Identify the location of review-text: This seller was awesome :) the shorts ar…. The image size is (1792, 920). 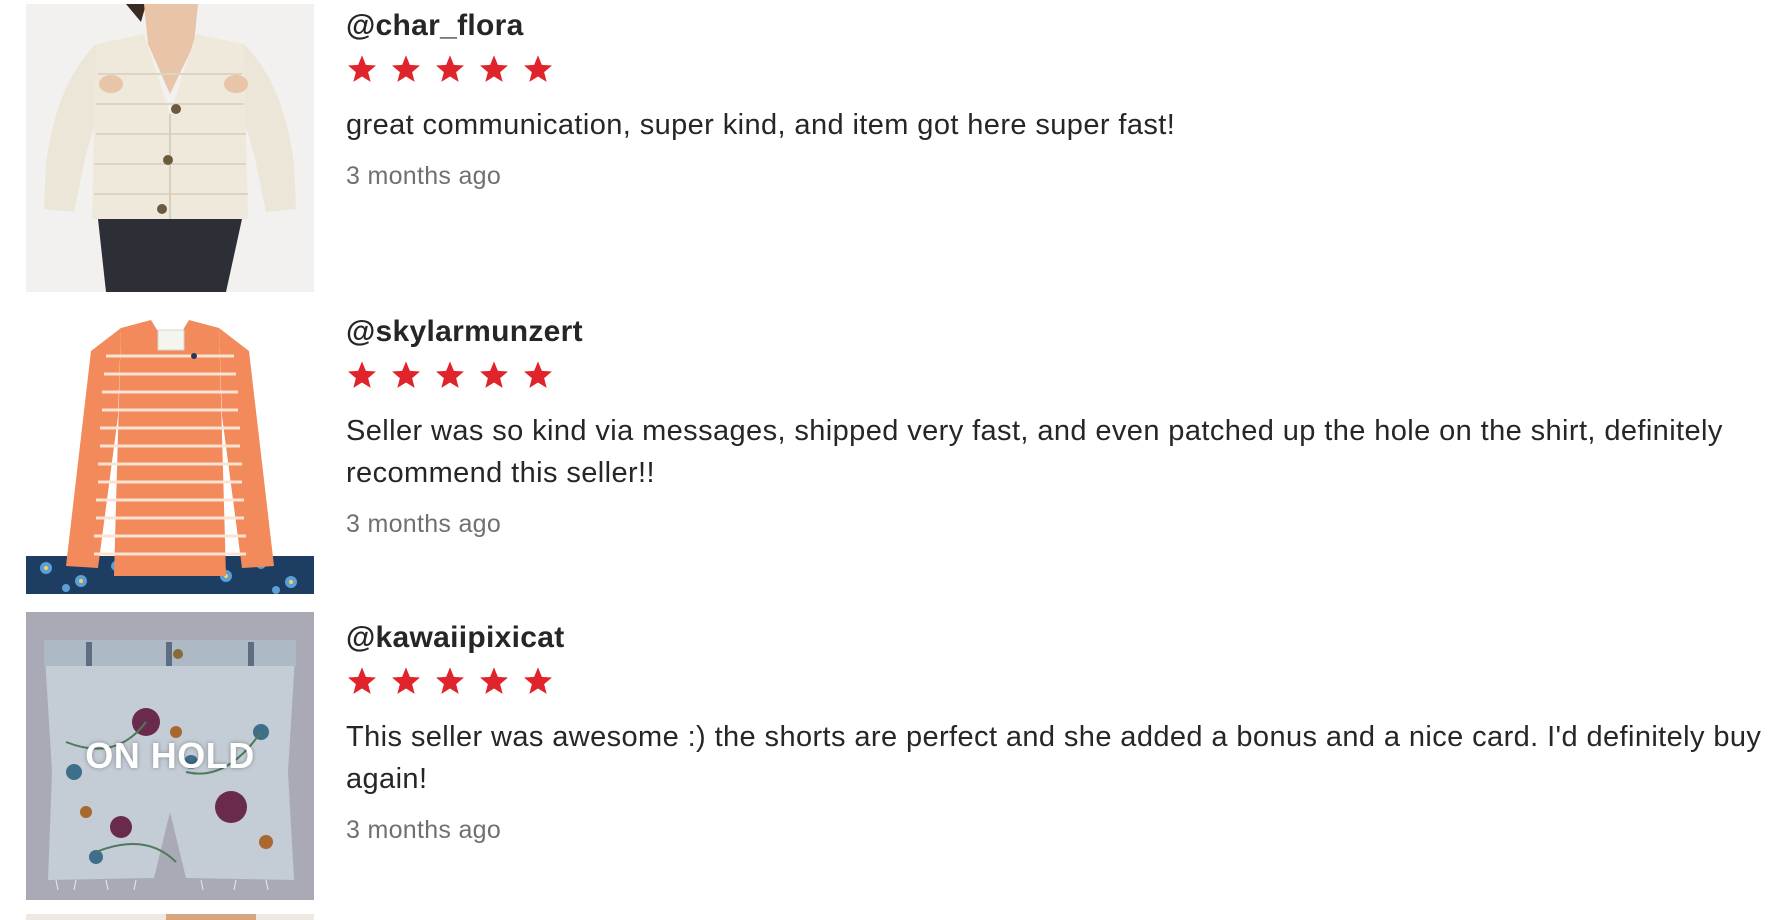
(1054, 758).